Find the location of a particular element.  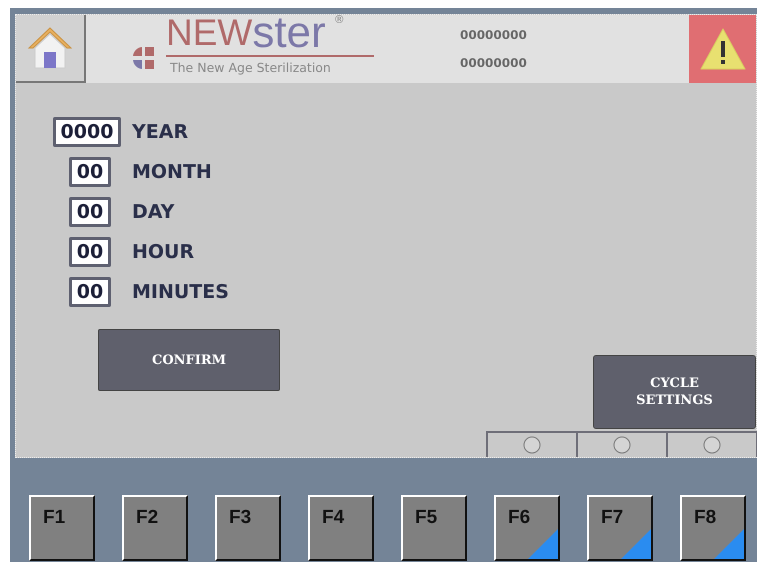

cycle-settings-button: CYCLE SETTINGS is located at coordinates (674, 392).